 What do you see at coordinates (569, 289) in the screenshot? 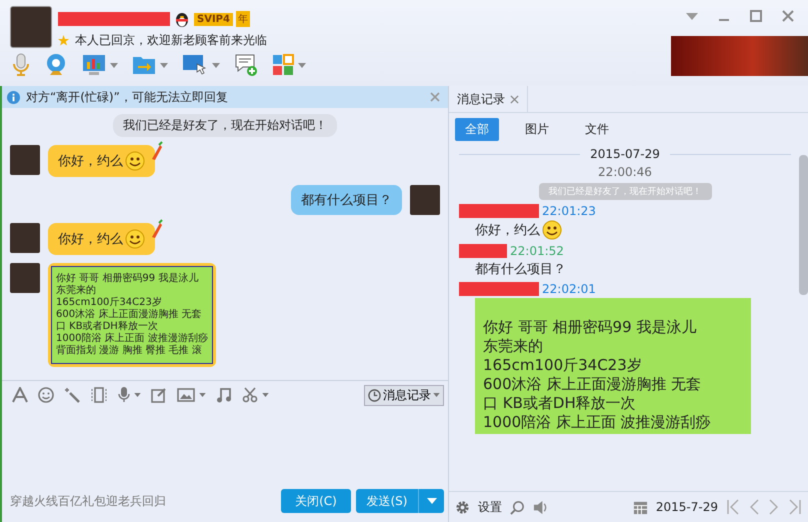
I see `timestamp: 22:02:01` at bounding box center [569, 289].